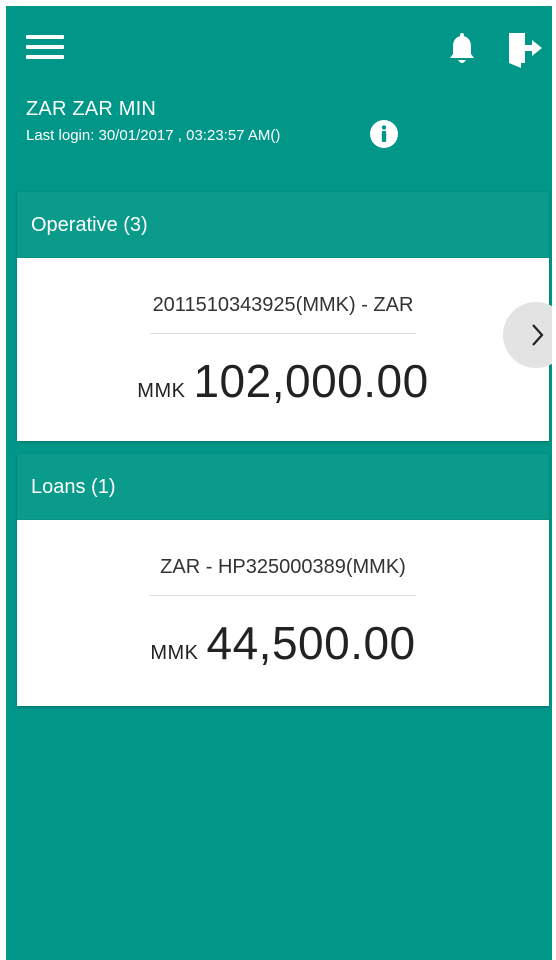 This screenshot has height=960, width=556. Describe the element at coordinates (462, 50) in the screenshot. I see `bell-icon` at that location.